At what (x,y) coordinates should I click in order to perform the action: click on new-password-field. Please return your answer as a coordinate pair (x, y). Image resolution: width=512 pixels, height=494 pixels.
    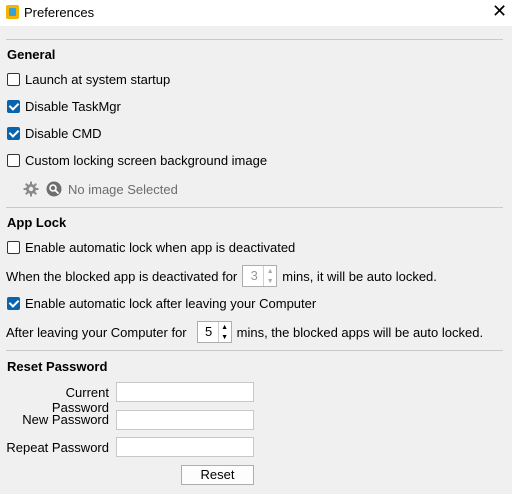
    Looking at the image, I should click on (185, 420).